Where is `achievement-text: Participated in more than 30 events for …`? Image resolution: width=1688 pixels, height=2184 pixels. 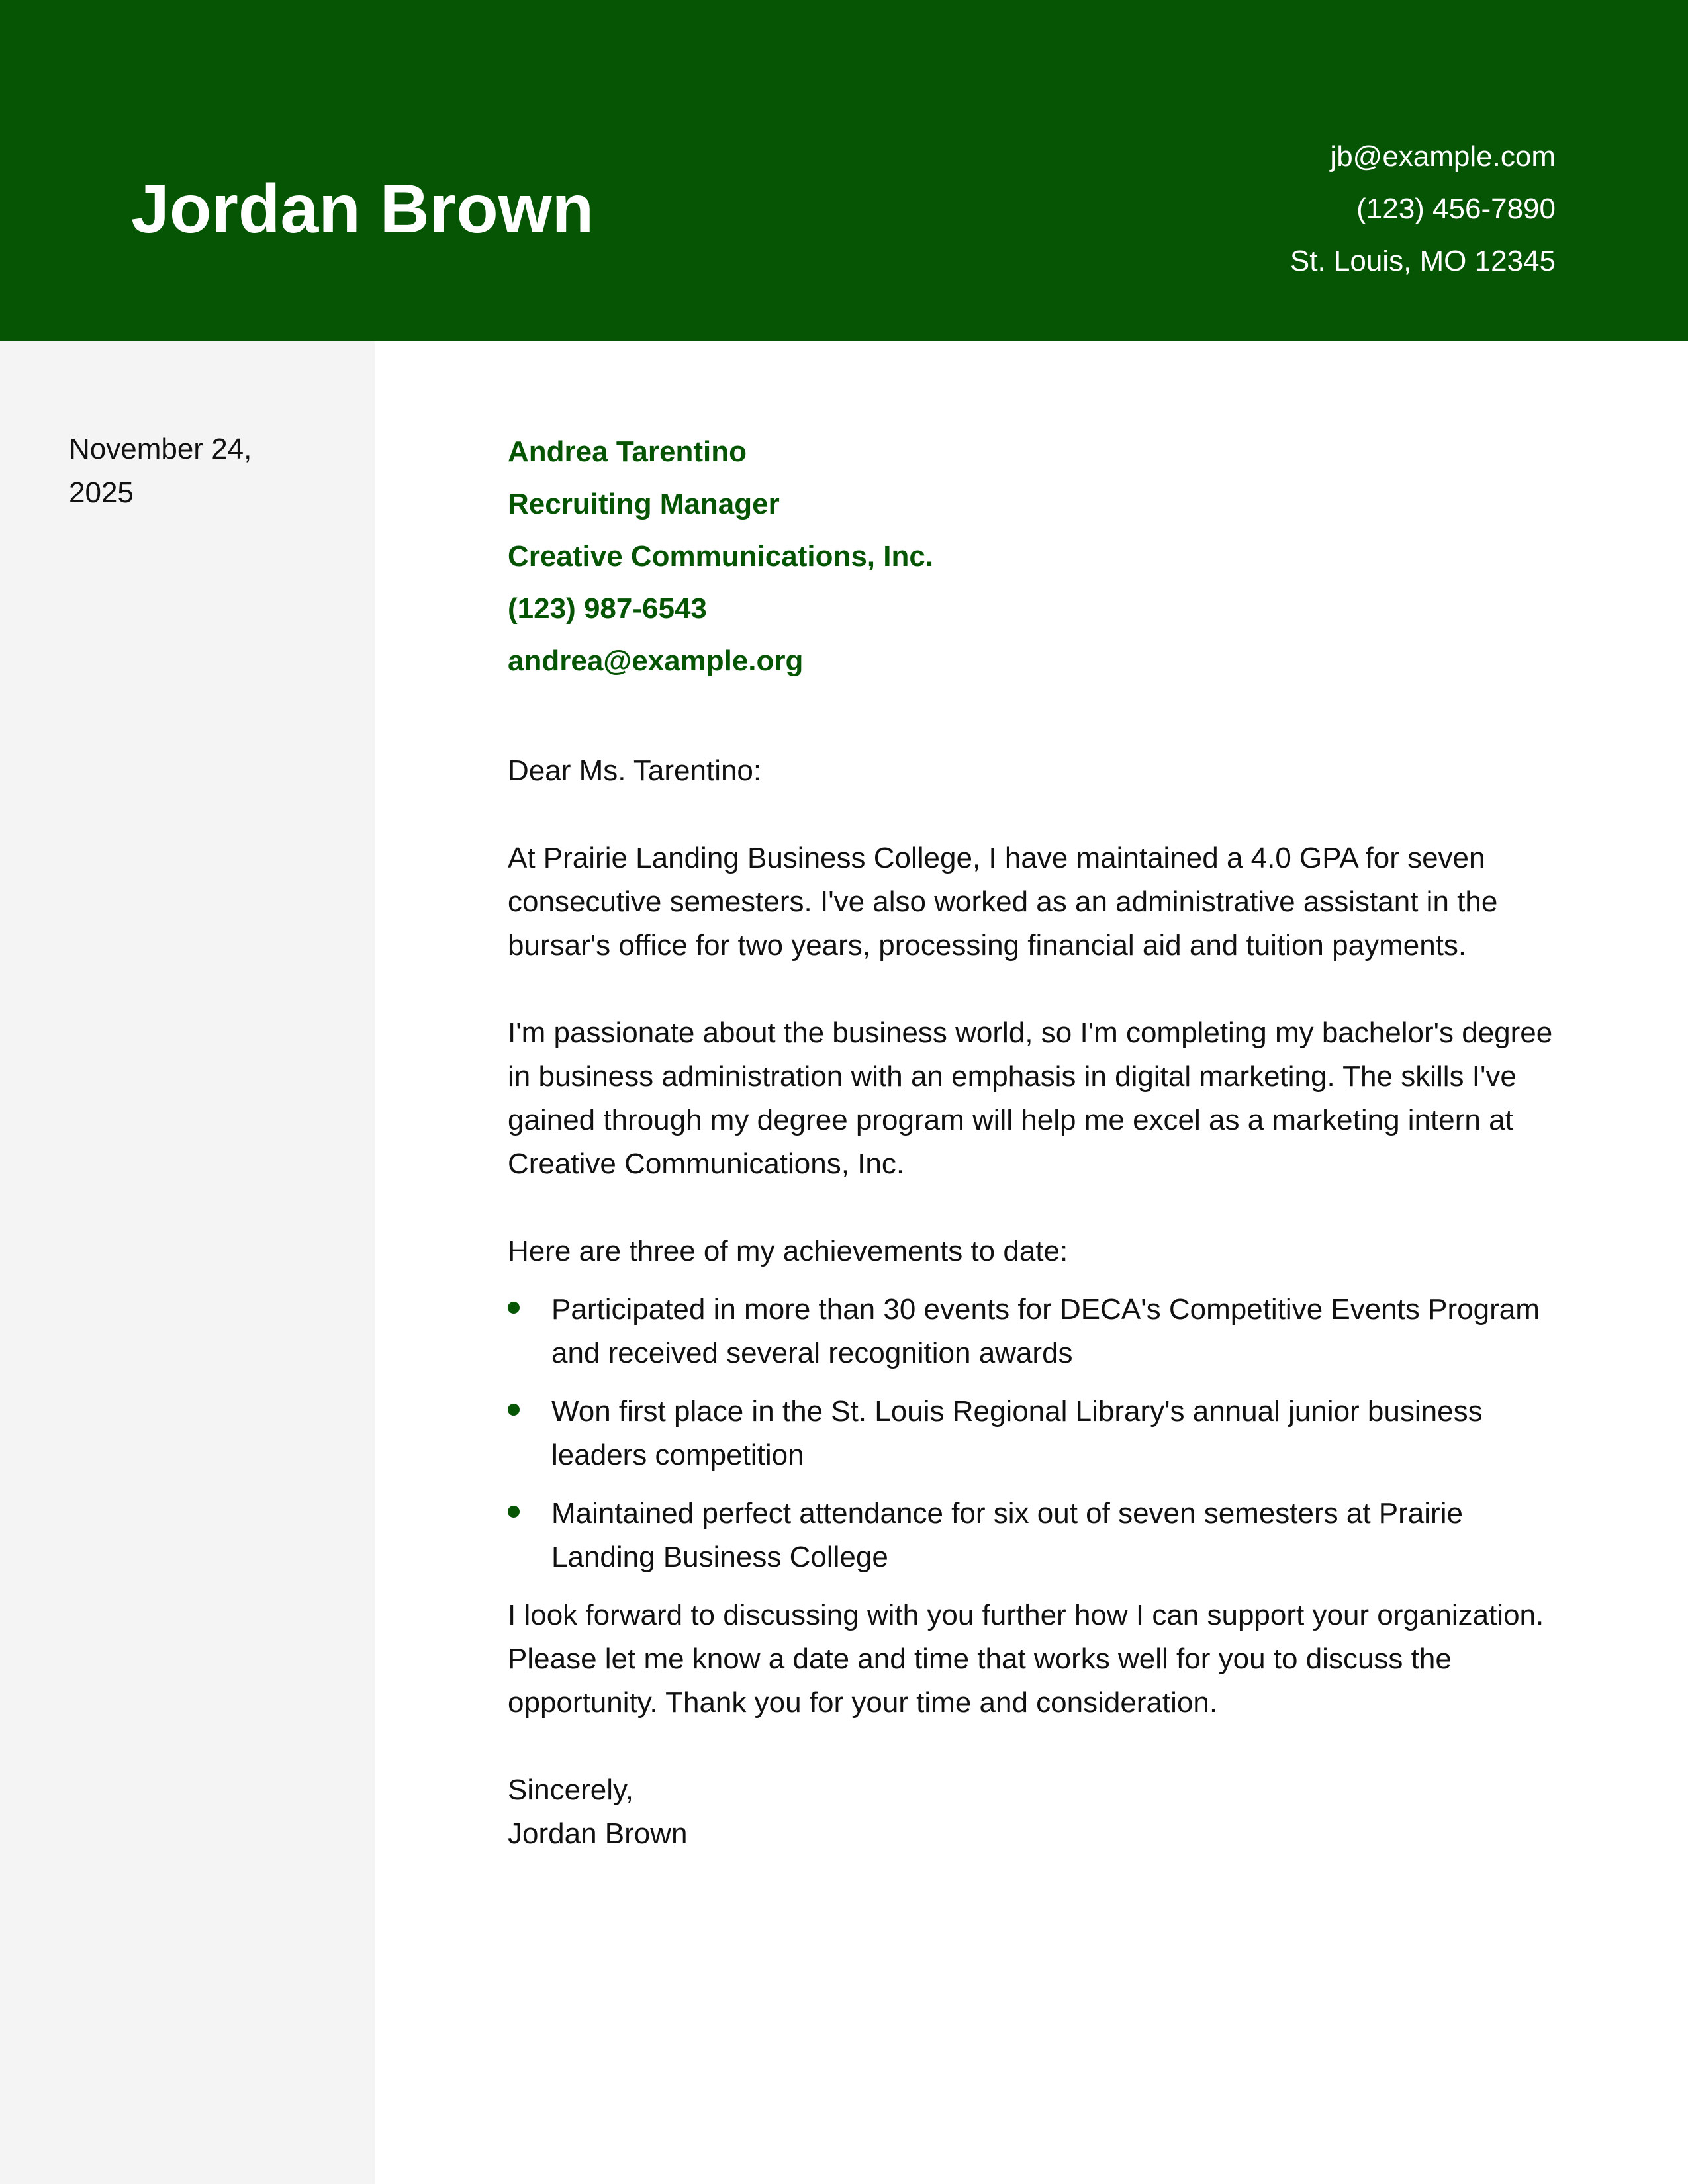
achievement-text: Participated in more than 30 events for … is located at coordinates (1045, 1331).